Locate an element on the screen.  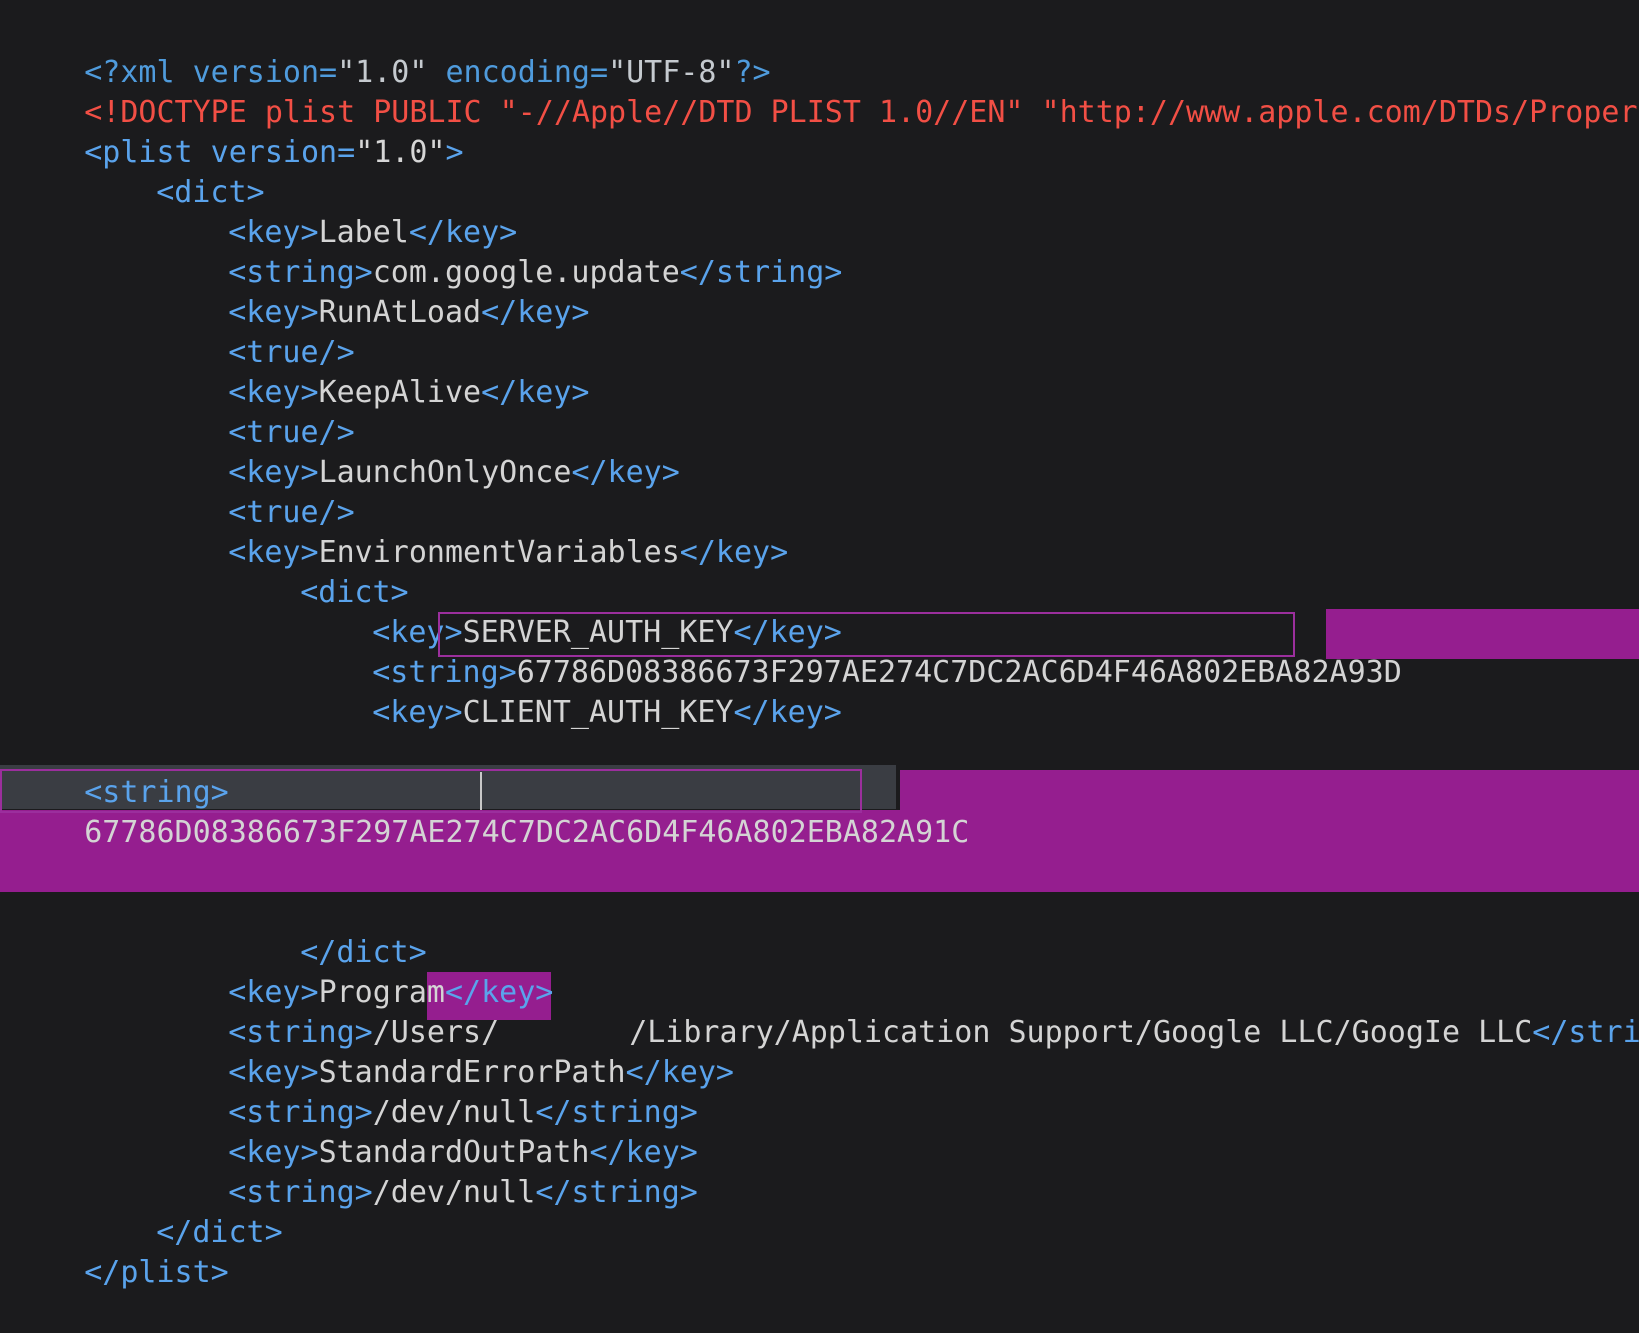
plist-tag-close-bracket: > is located at coordinates (454, 152).